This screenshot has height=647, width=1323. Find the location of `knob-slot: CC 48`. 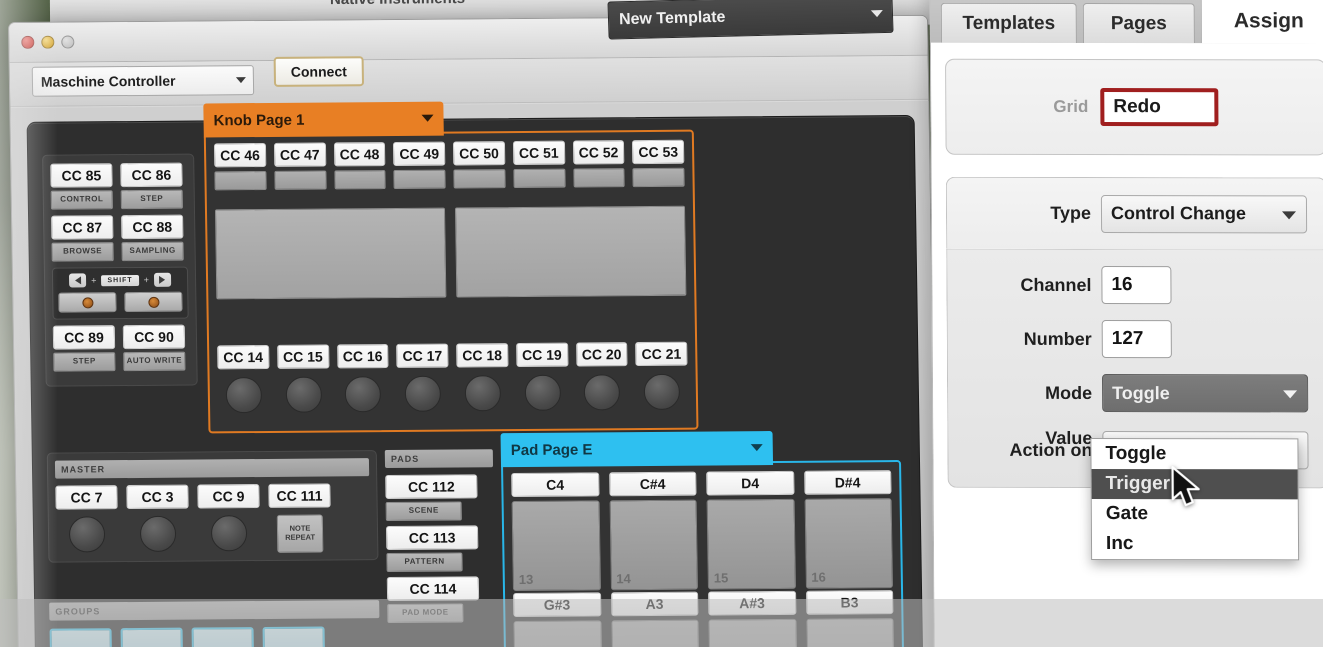

knob-slot: CC 48 is located at coordinates (359, 166).